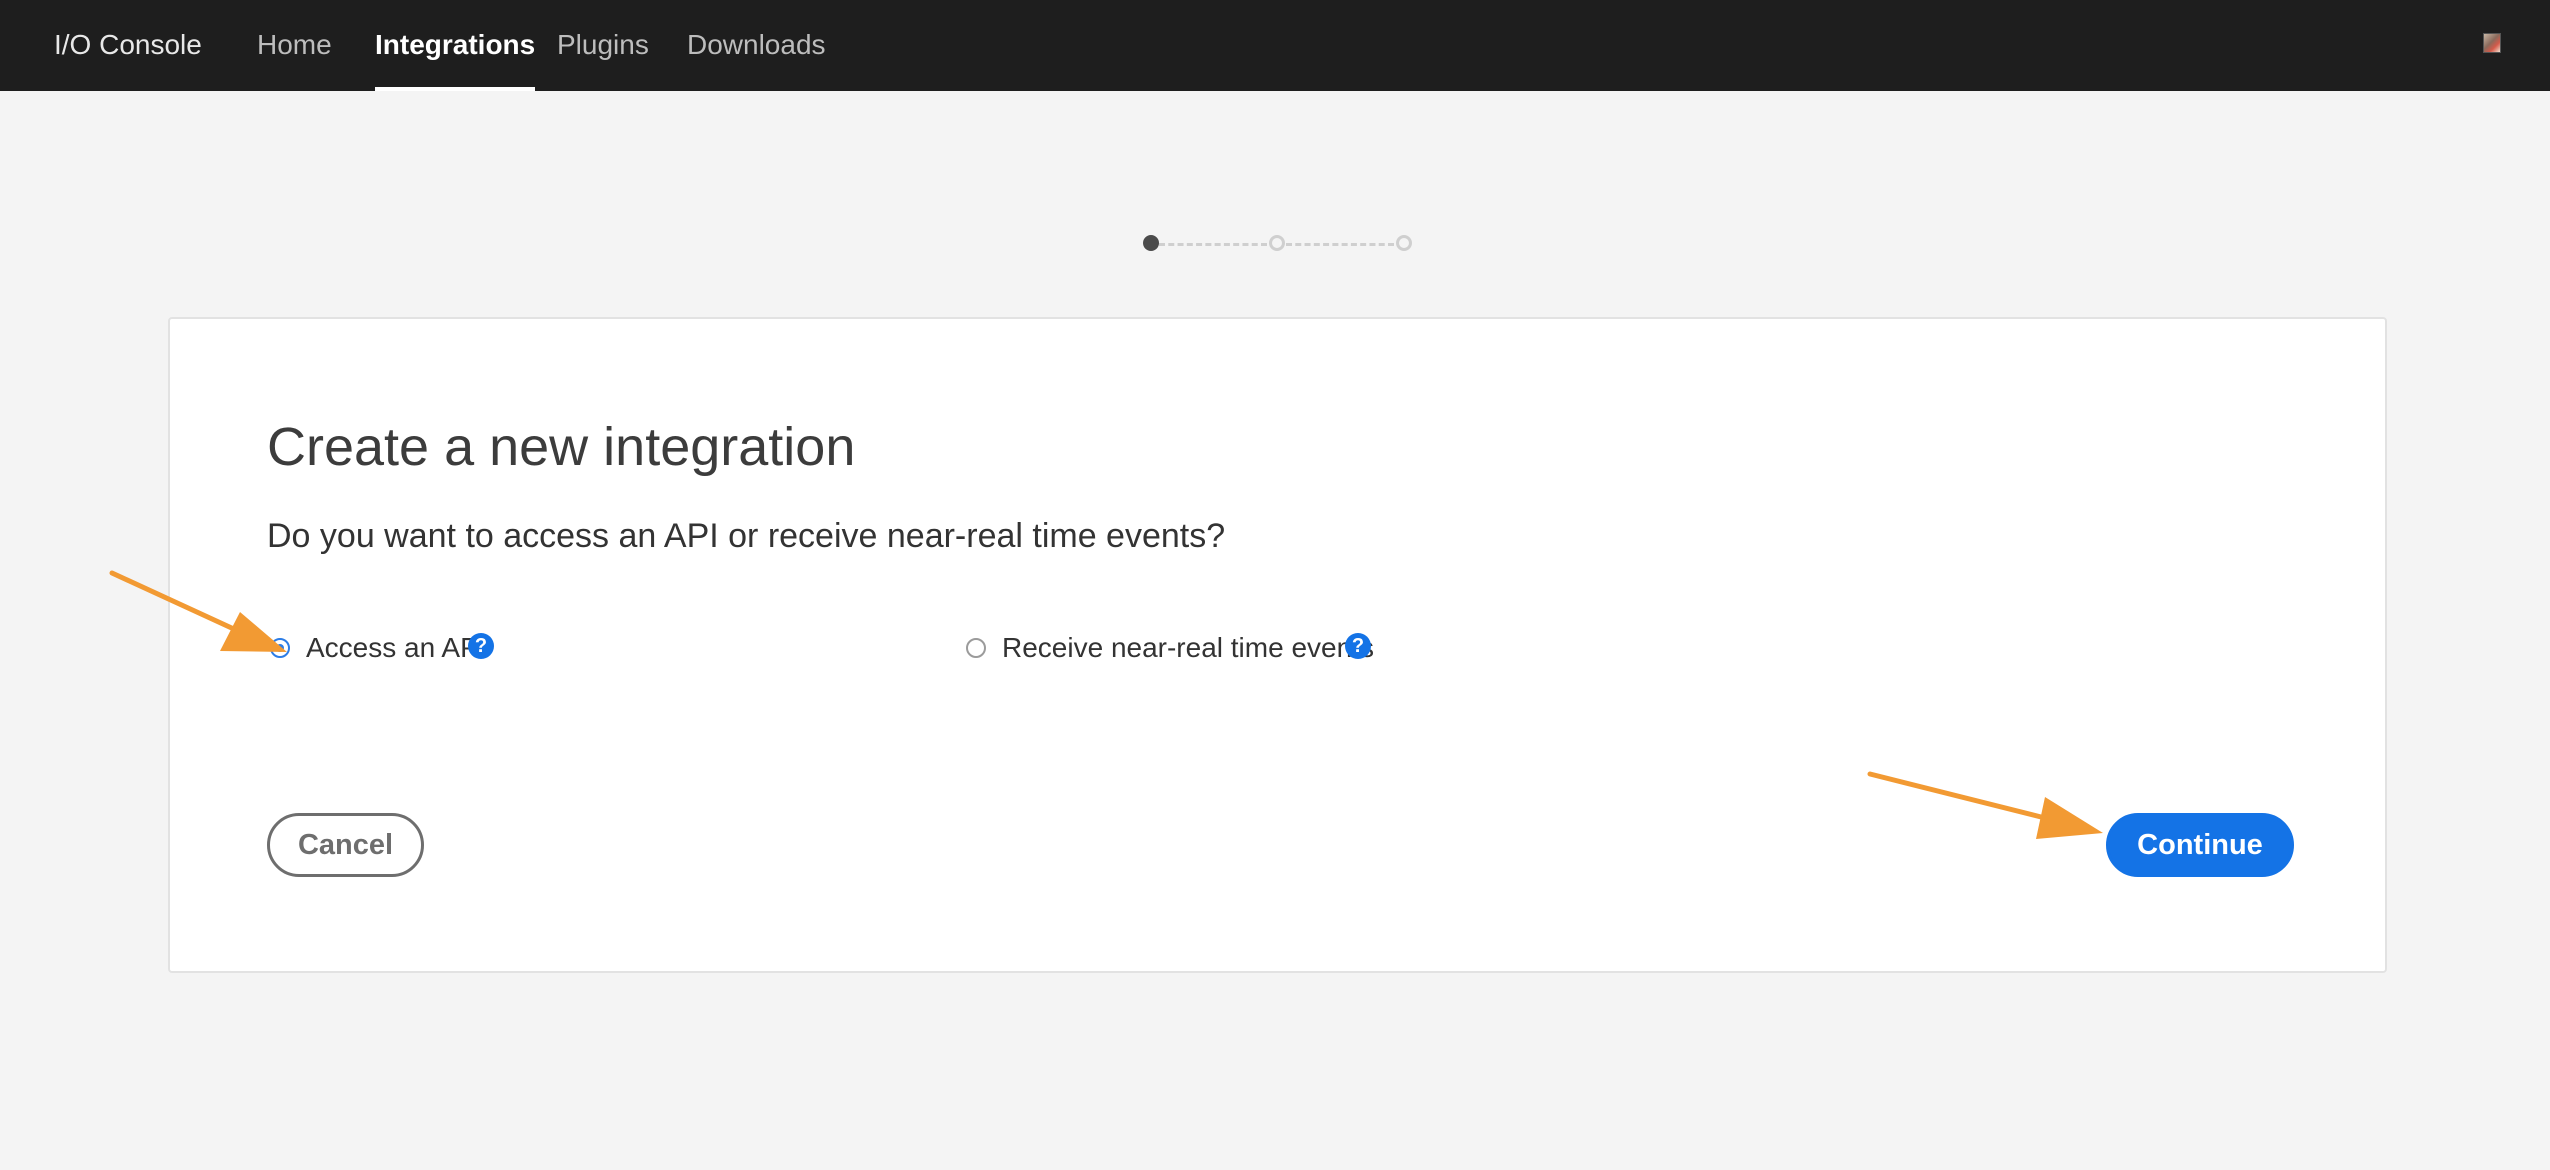 This screenshot has width=2550, height=1170. I want to click on nav-home: Home, so click(294, 59).